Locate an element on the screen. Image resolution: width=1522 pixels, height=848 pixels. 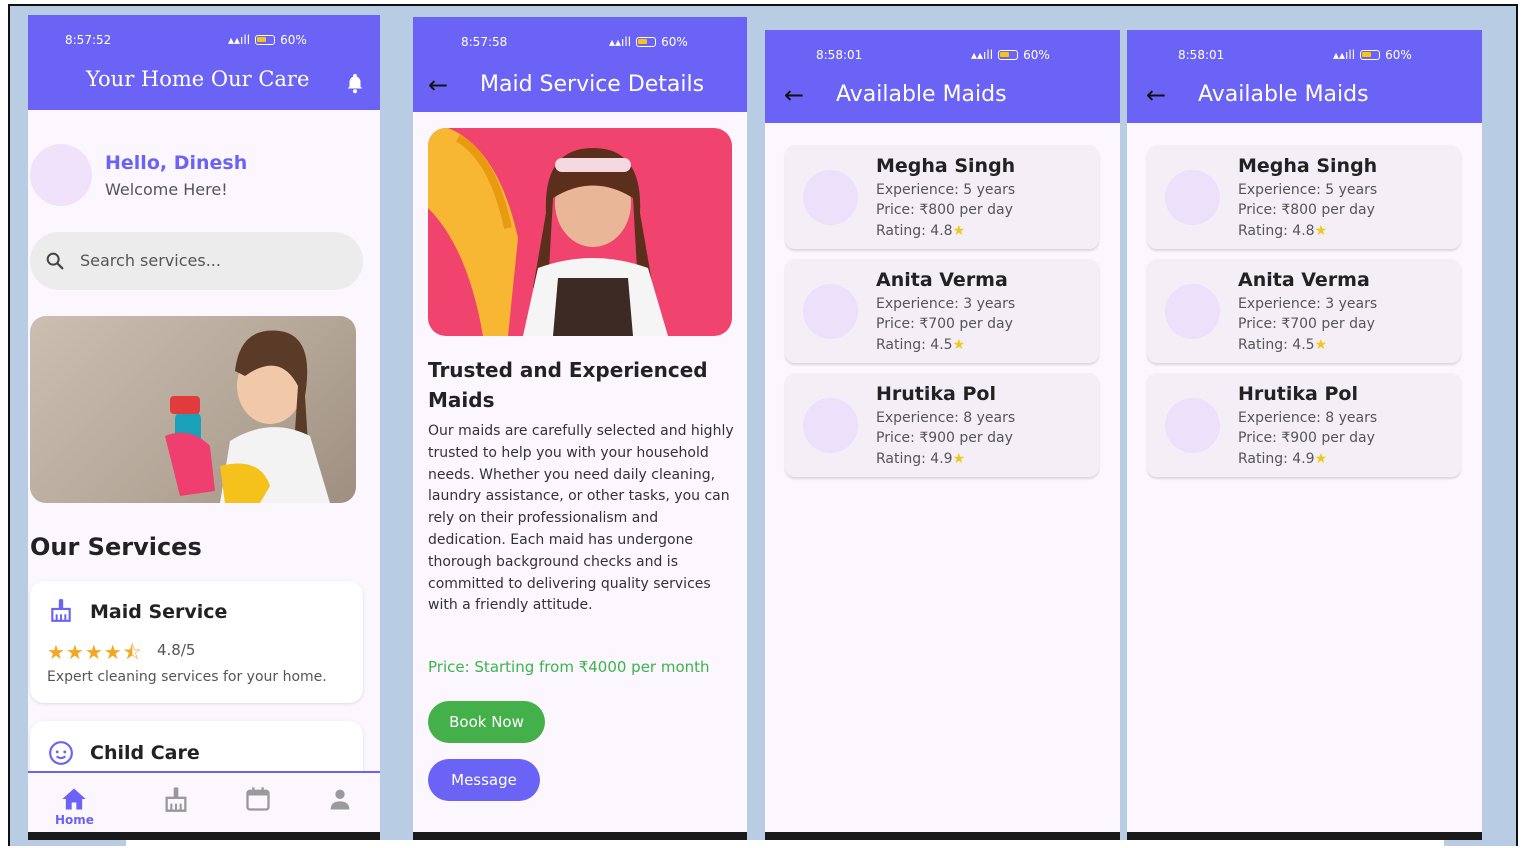
rating-value: 4.8/5 is located at coordinates (176, 650).